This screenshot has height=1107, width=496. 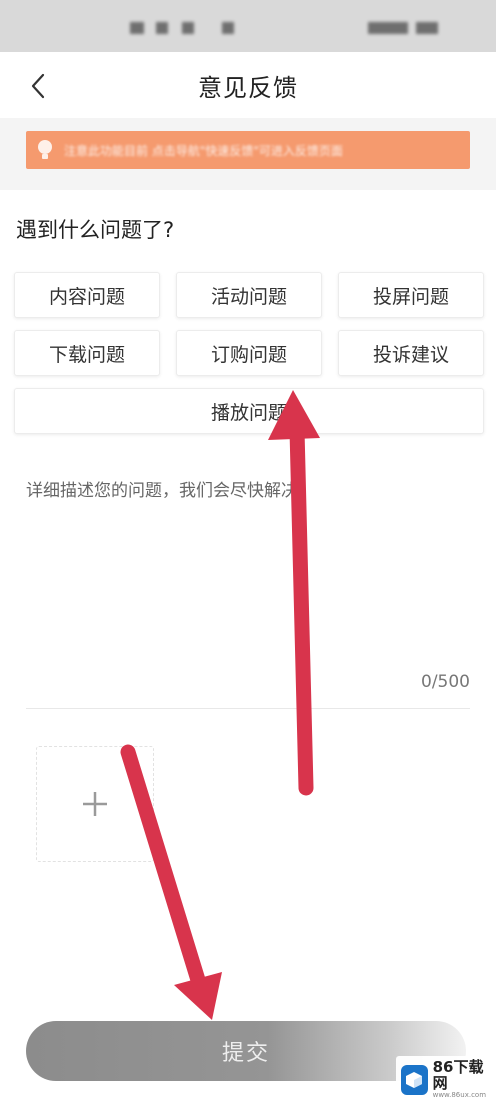 What do you see at coordinates (87, 353) in the screenshot?
I see `category-download-button: 下载问题` at bounding box center [87, 353].